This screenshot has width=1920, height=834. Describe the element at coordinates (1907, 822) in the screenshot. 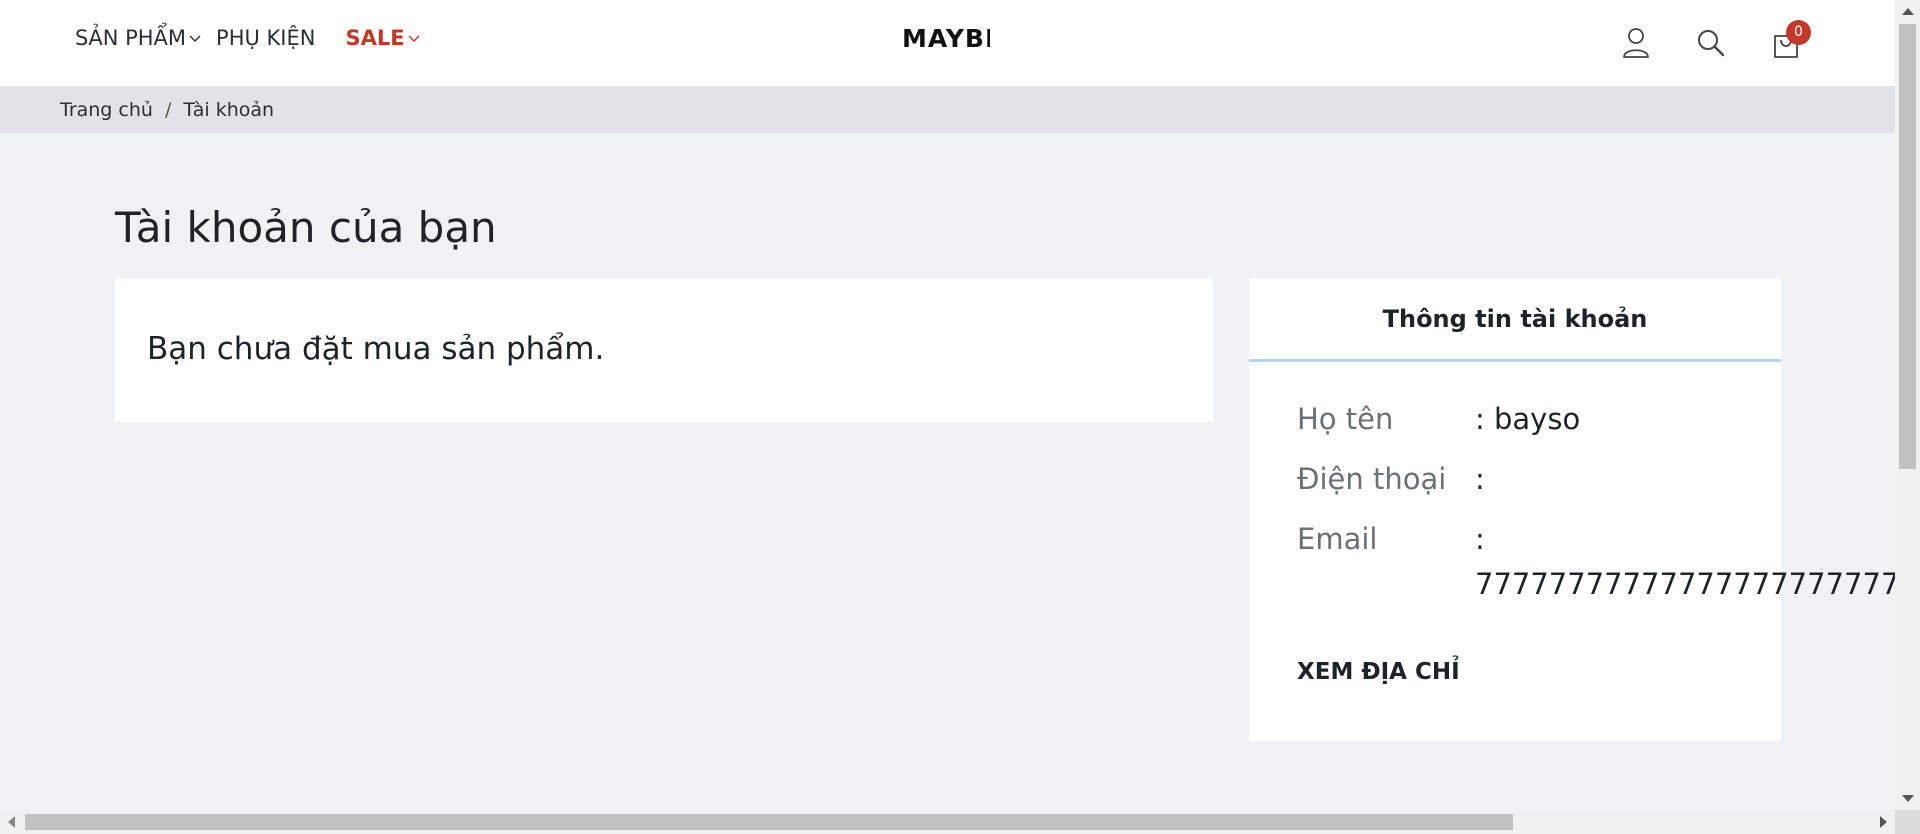

I see `scrollbar-corner` at that location.